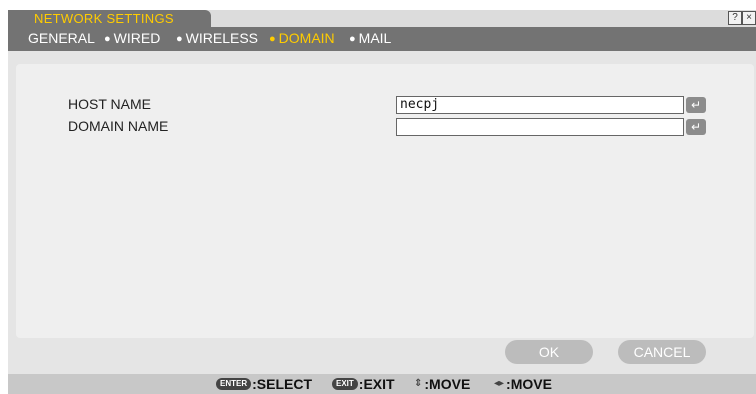 This screenshot has width=756, height=394. Describe the element at coordinates (137, 38) in the screenshot. I see `tab-label: WIRED` at that location.